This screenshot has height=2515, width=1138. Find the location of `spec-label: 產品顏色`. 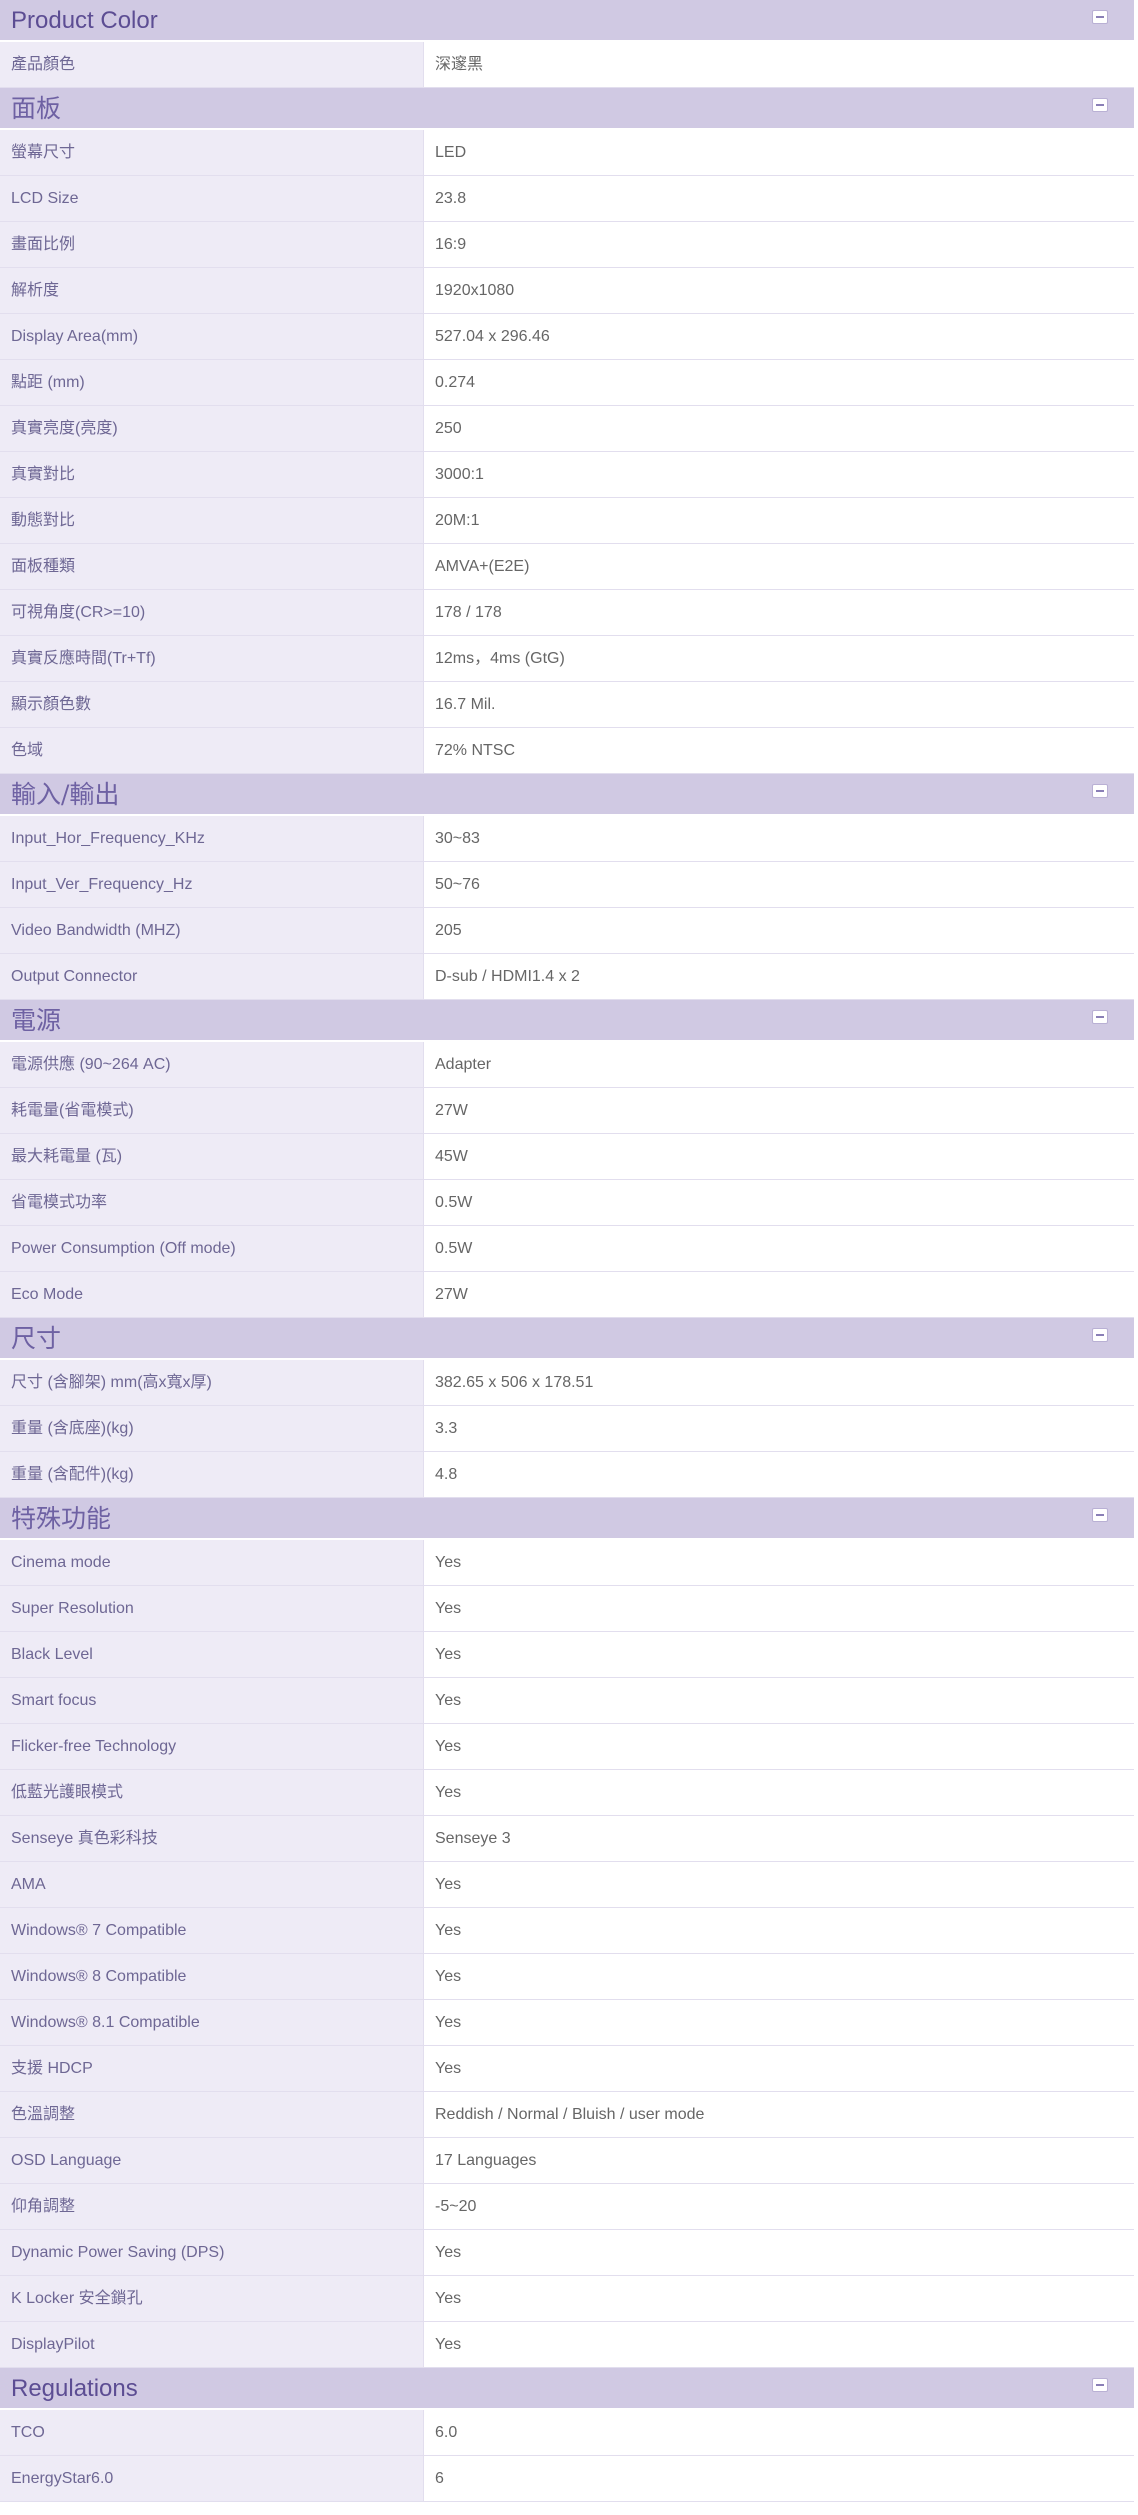

spec-label: 產品顏色 is located at coordinates (212, 64).